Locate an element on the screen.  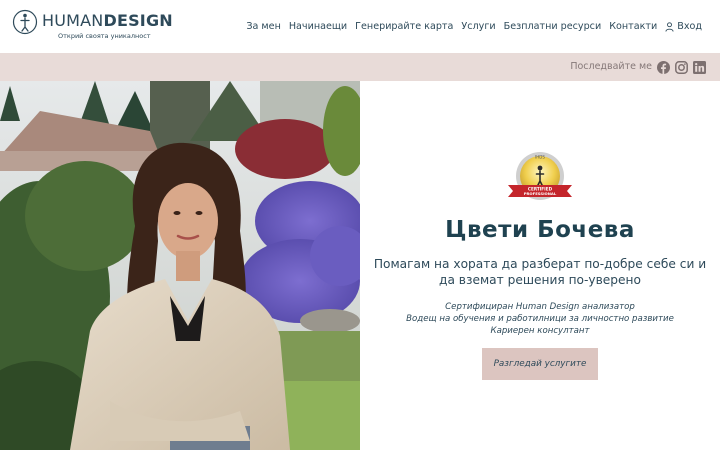
nav-item-about: За мен is located at coordinates (263, 26).